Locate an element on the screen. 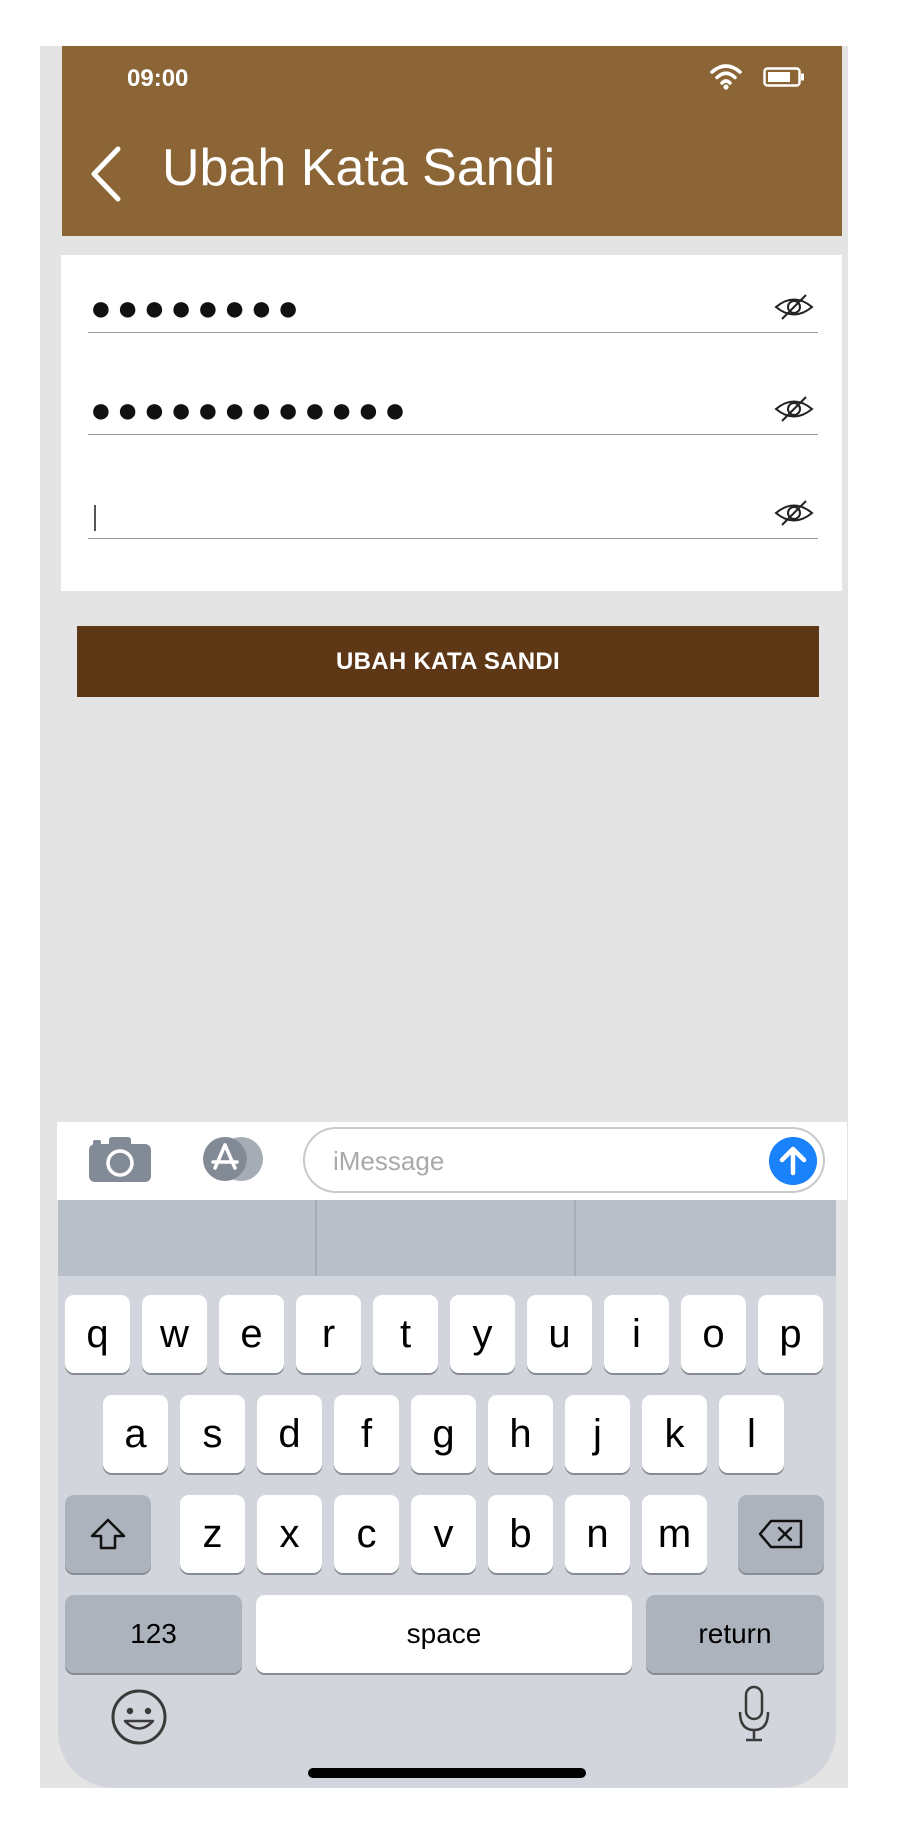  key-z: z is located at coordinates (212, 1534).